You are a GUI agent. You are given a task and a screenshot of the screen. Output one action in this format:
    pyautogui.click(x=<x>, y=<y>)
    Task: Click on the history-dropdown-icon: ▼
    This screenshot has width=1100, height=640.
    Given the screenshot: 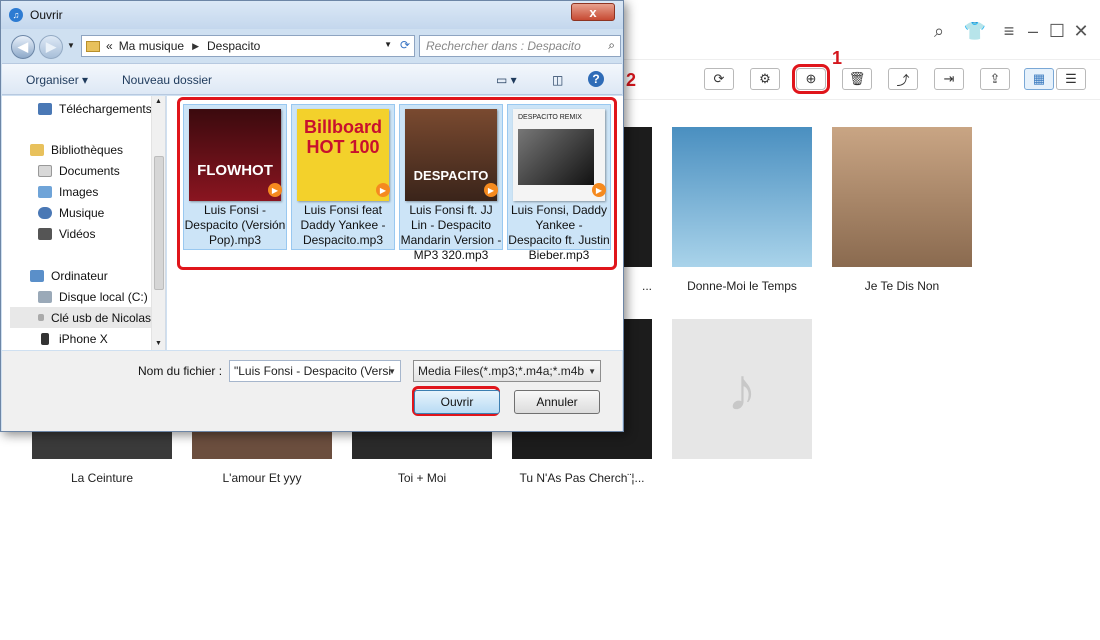 What is the action you would take?
    pyautogui.click(x=71, y=45)
    